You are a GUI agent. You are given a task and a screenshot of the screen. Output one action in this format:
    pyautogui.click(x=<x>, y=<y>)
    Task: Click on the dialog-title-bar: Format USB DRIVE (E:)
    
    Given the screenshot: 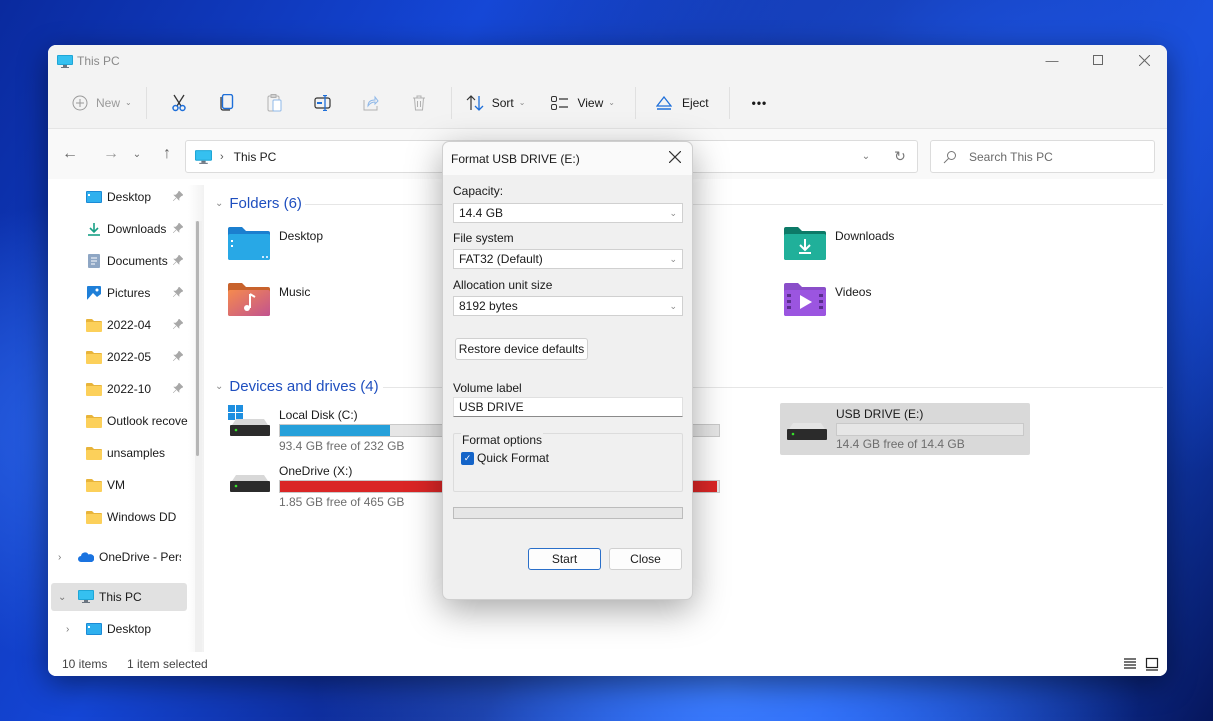 What is the action you would take?
    pyautogui.click(x=567, y=158)
    